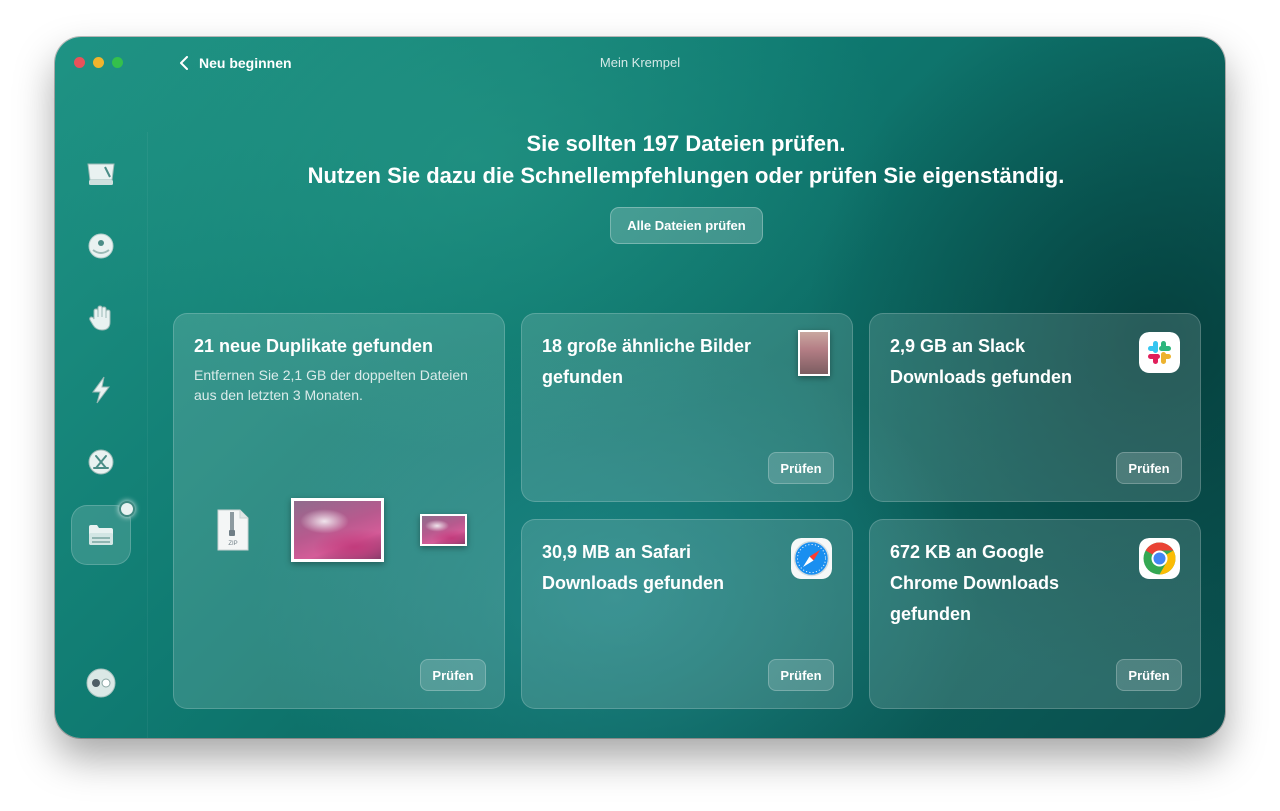 The height and width of the screenshot is (811, 1280). What do you see at coordinates (233, 530) in the screenshot?
I see `zip-file-icon: ZIP` at bounding box center [233, 530].